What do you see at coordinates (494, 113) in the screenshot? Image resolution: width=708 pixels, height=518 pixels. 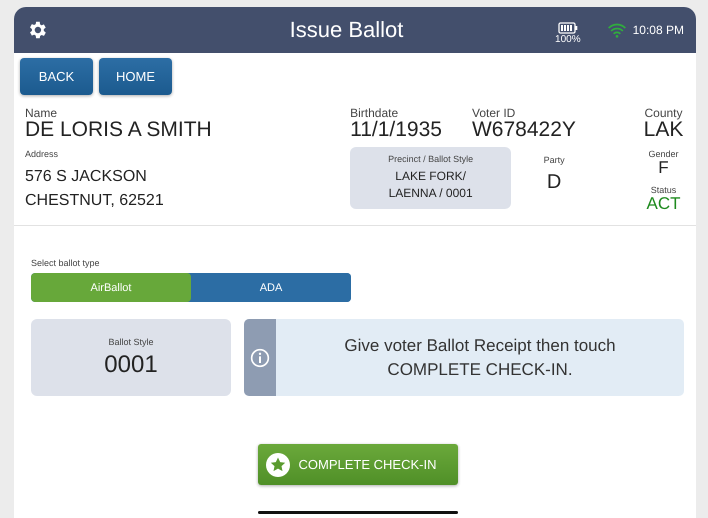 I see `field-label: Voter ID` at bounding box center [494, 113].